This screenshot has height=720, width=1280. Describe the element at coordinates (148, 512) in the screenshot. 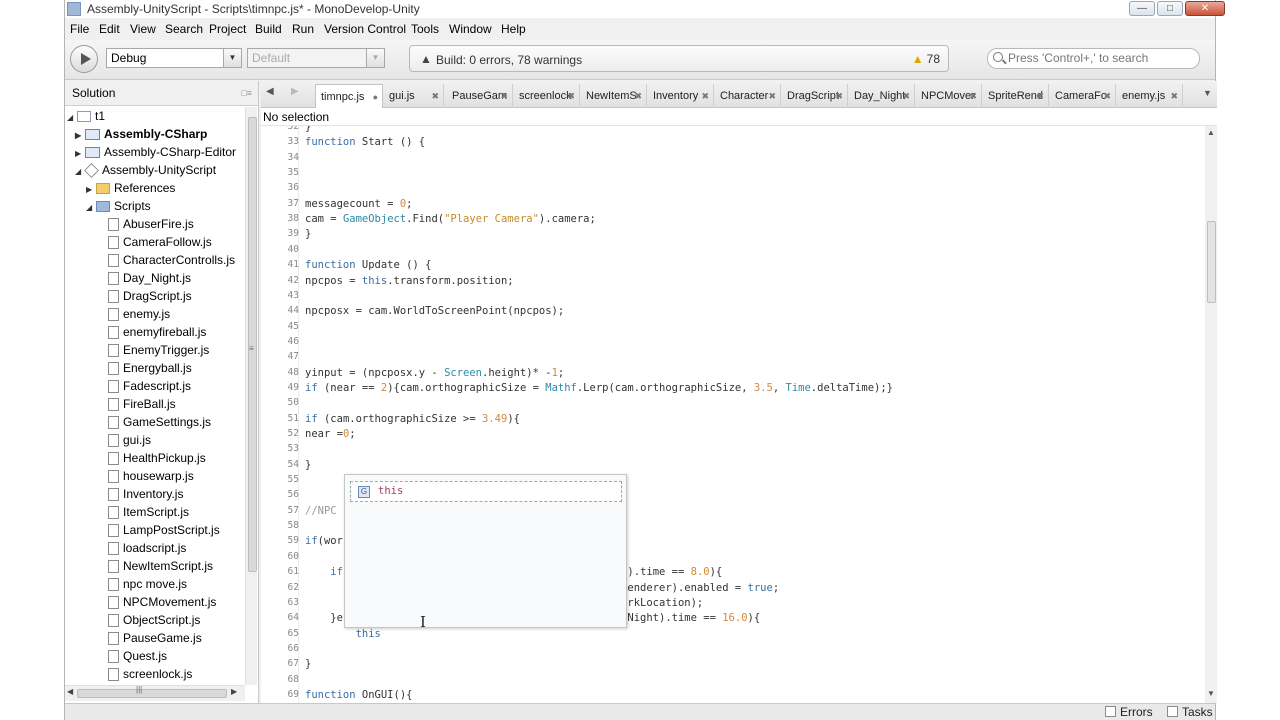

I see `script-file-item: ItemScript.js` at that location.